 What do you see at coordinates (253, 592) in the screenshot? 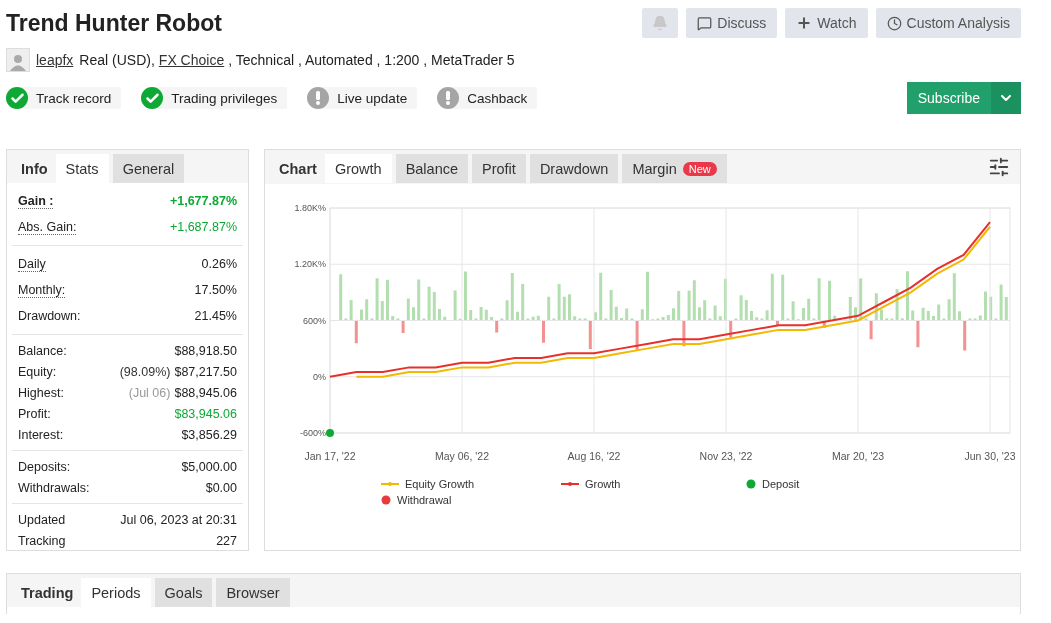
I see `tab: Browser` at bounding box center [253, 592].